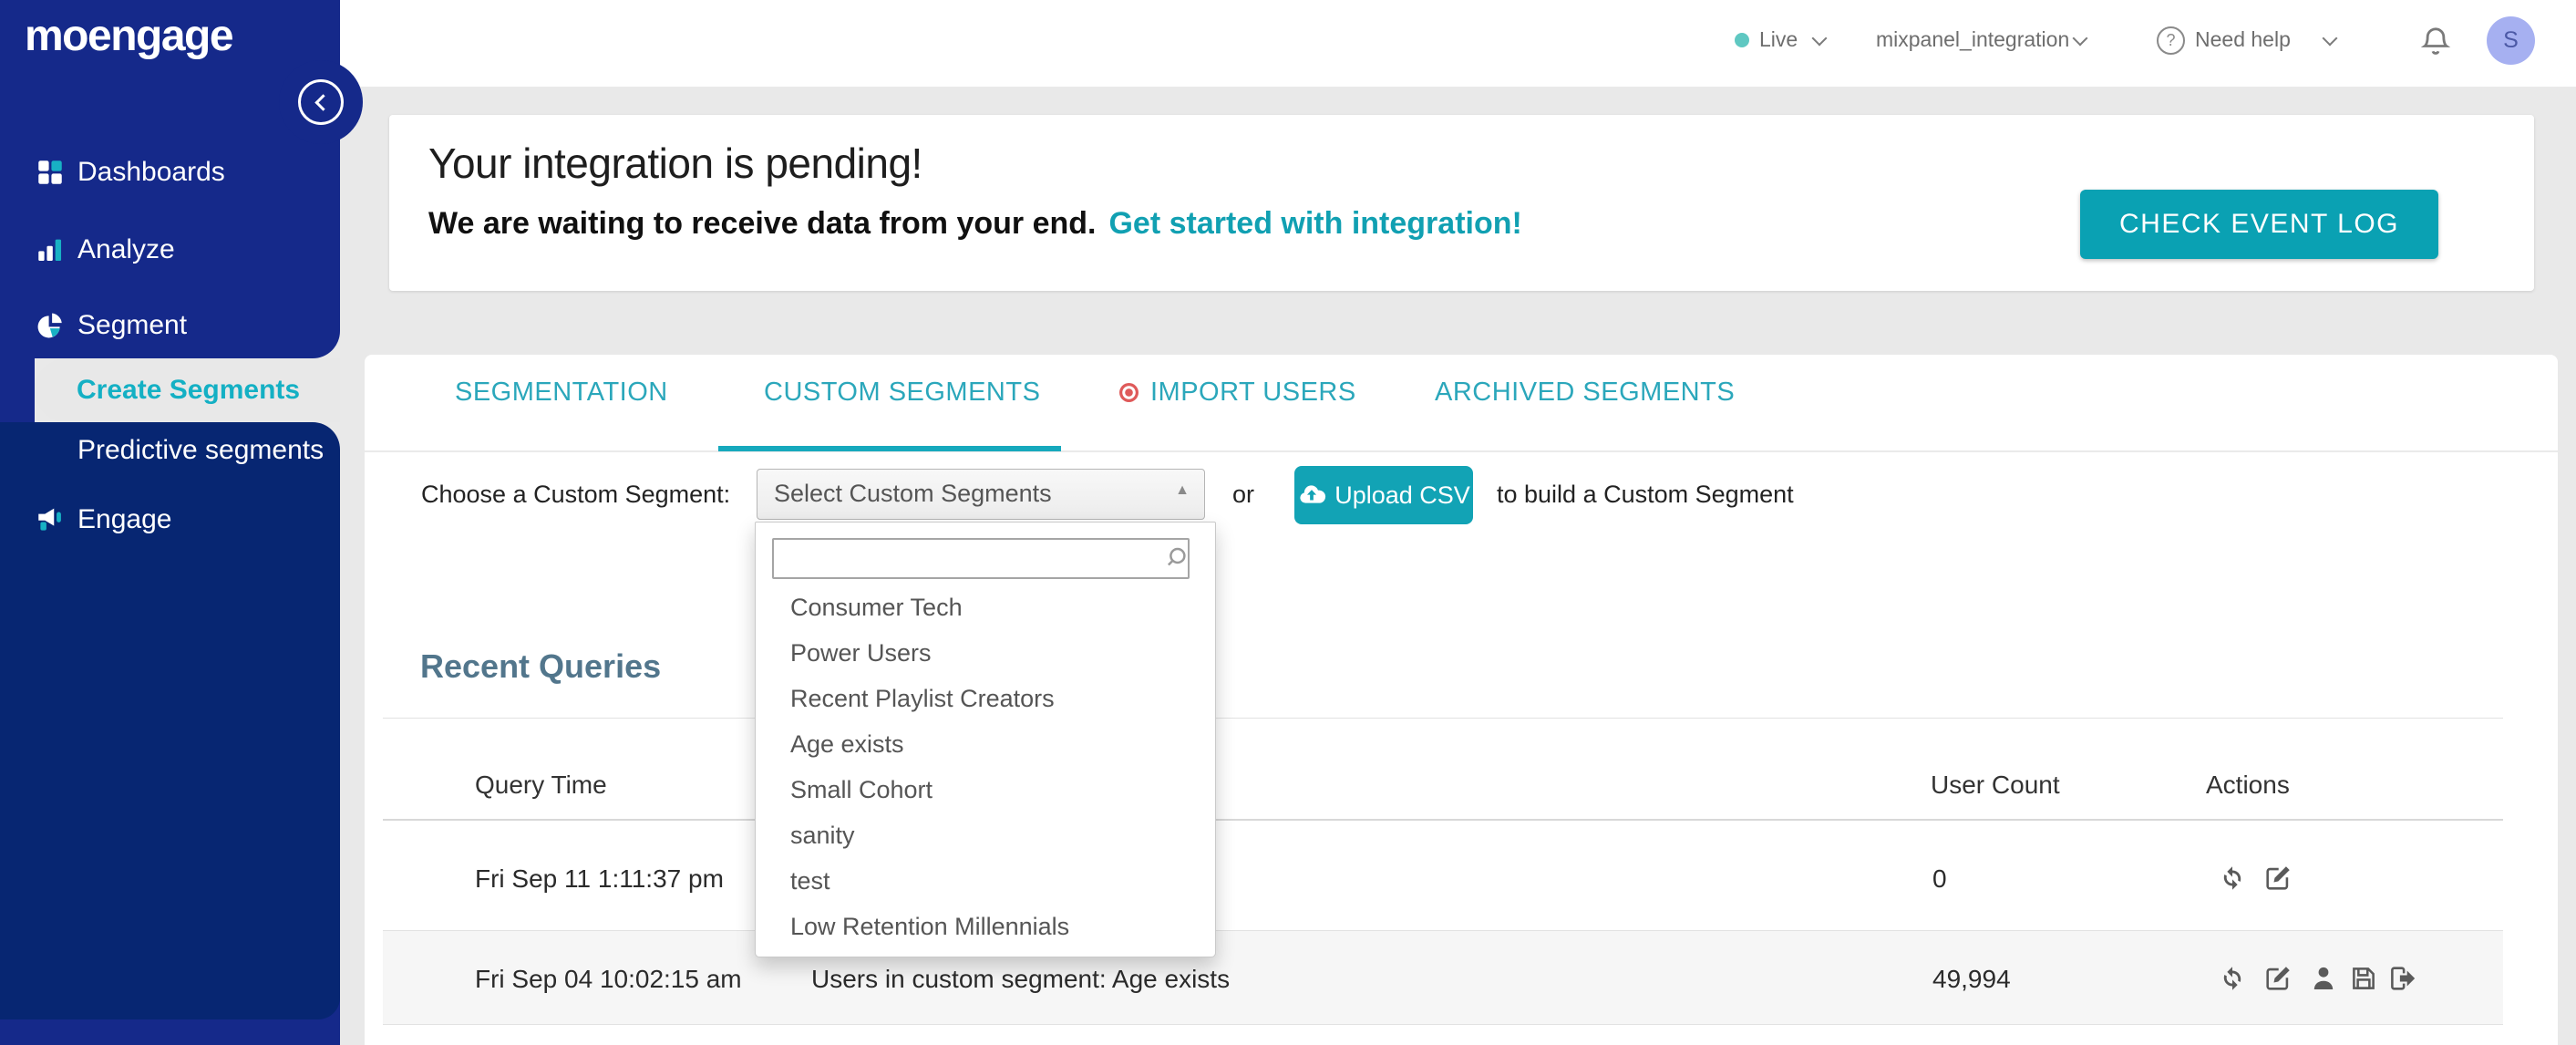 Image resolution: width=2576 pixels, height=1045 pixels. What do you see at coordinates (1402, 495) in the screenshot?
I see `upload-csv-label: Upload CSV` at bounding box center [1402, 495].